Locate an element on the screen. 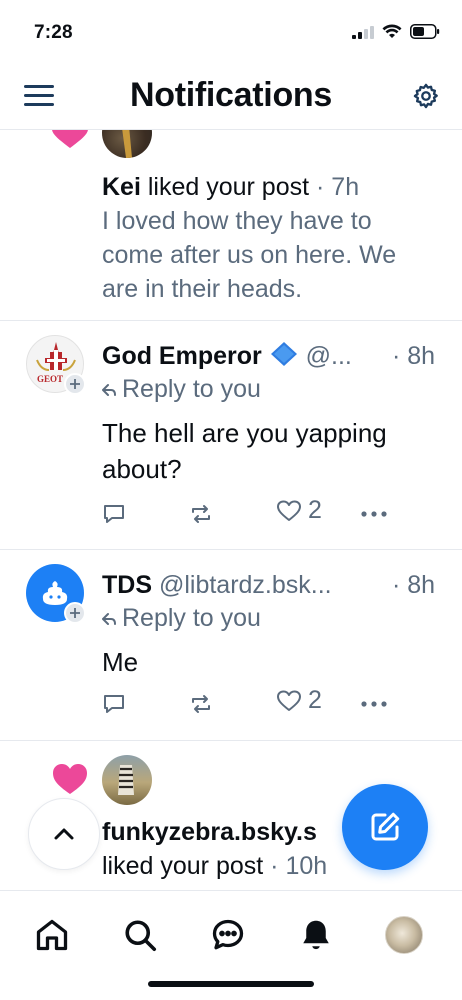 This screenshot has height=1000, width=462. scroll-to-top-button is located at coordinates (64, 834).